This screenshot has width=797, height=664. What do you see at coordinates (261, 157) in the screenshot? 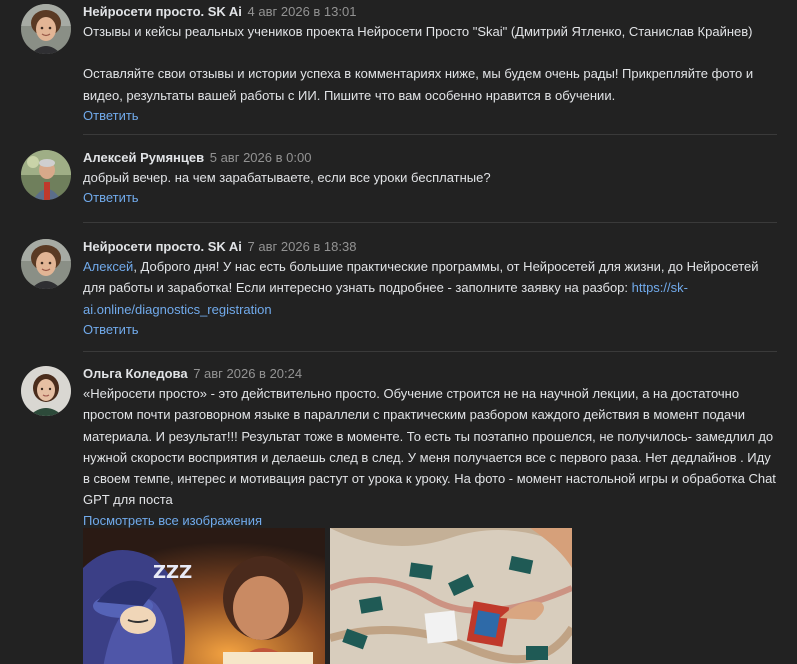
I see `comment-date: 5 авг 2026 в 0:00` at bounding box center [261, 157].